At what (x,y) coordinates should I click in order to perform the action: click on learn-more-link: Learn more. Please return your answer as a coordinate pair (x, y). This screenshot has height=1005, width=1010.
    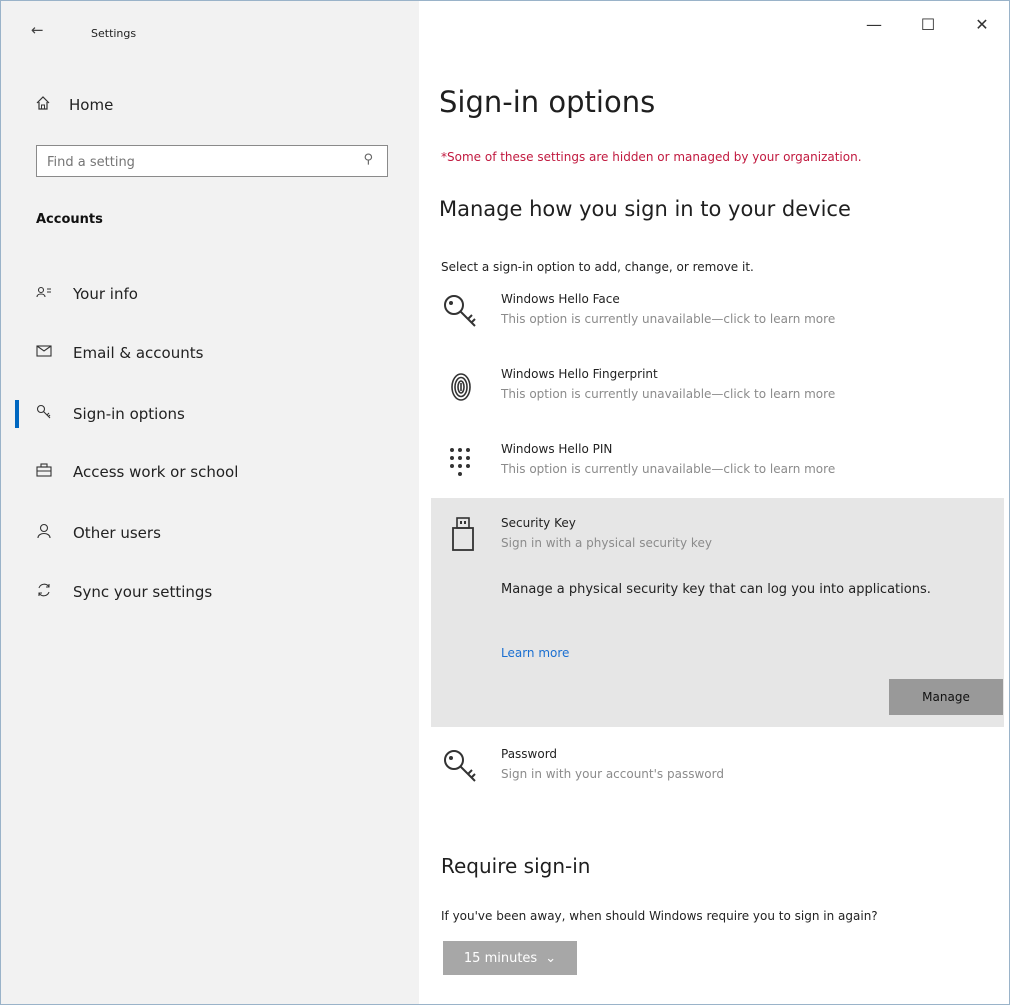
    Looking at the image, I should click on (535, 653).